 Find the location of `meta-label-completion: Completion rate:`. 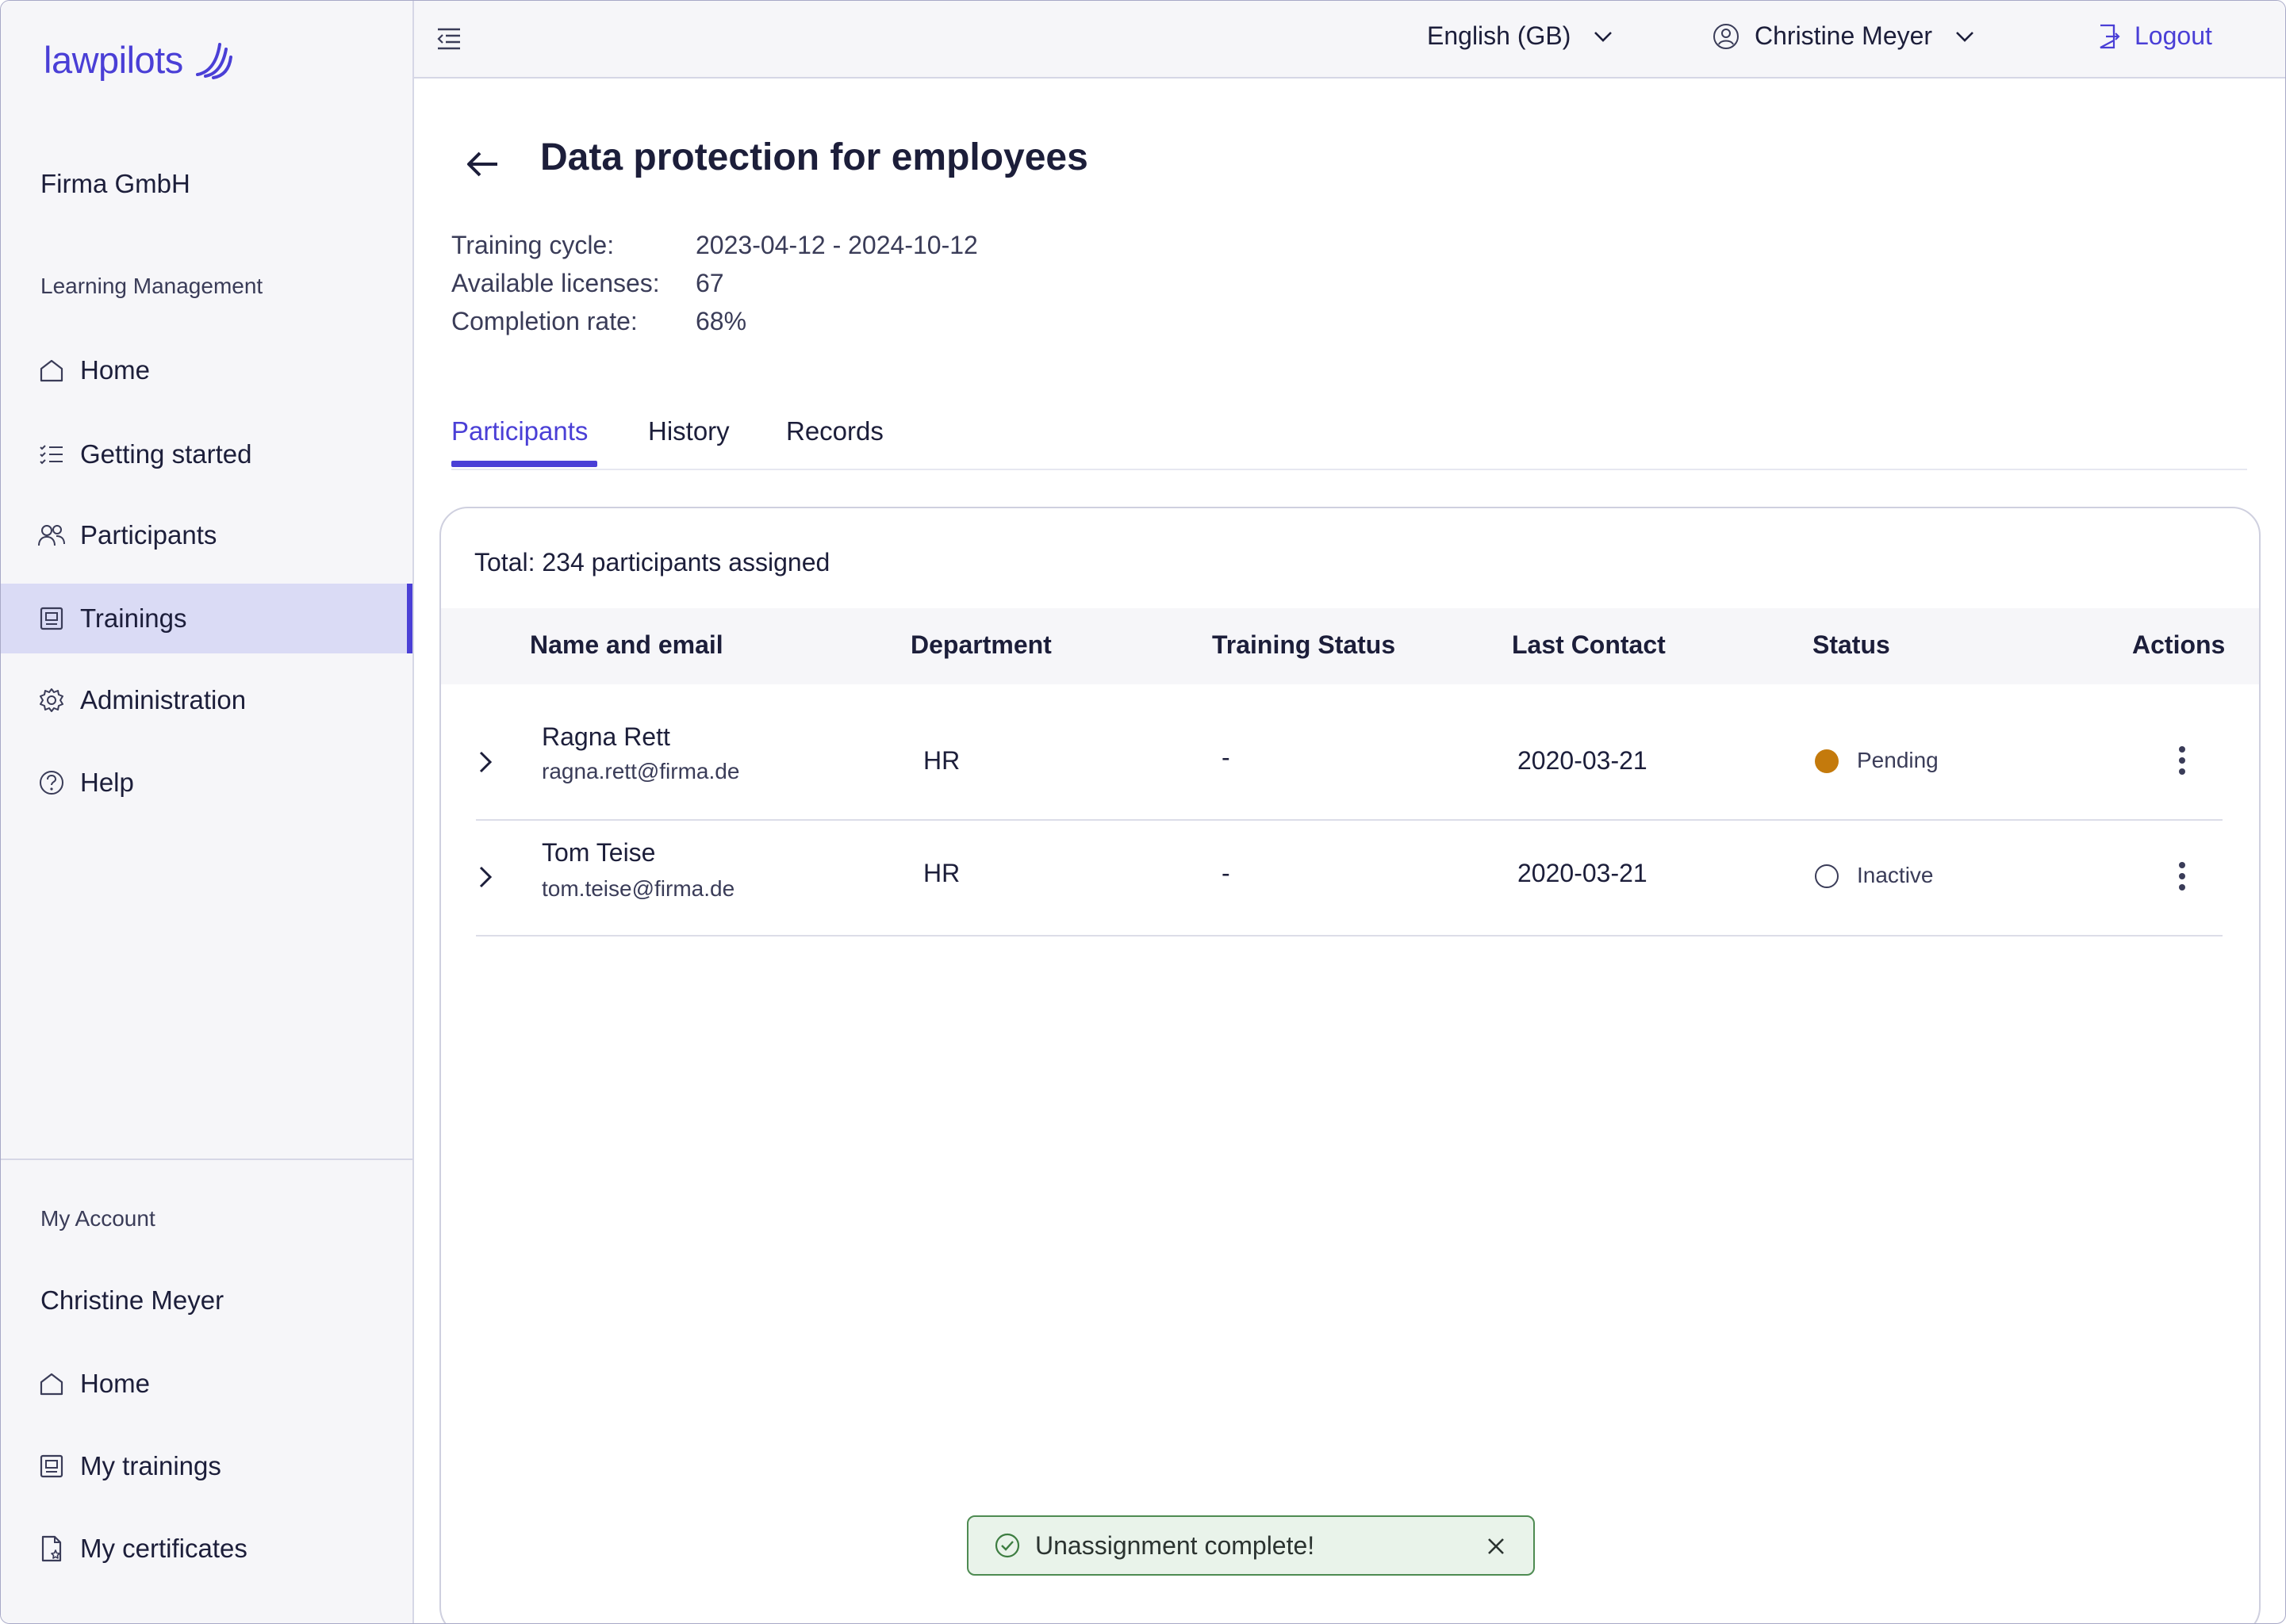

meta-label-completion: Completion rate: is located at coordinates (544, 321).